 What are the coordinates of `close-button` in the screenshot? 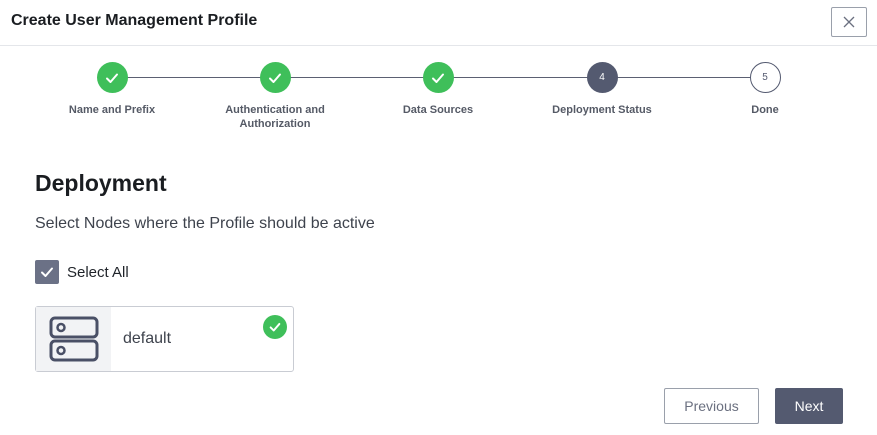 It's located at (849, 22).